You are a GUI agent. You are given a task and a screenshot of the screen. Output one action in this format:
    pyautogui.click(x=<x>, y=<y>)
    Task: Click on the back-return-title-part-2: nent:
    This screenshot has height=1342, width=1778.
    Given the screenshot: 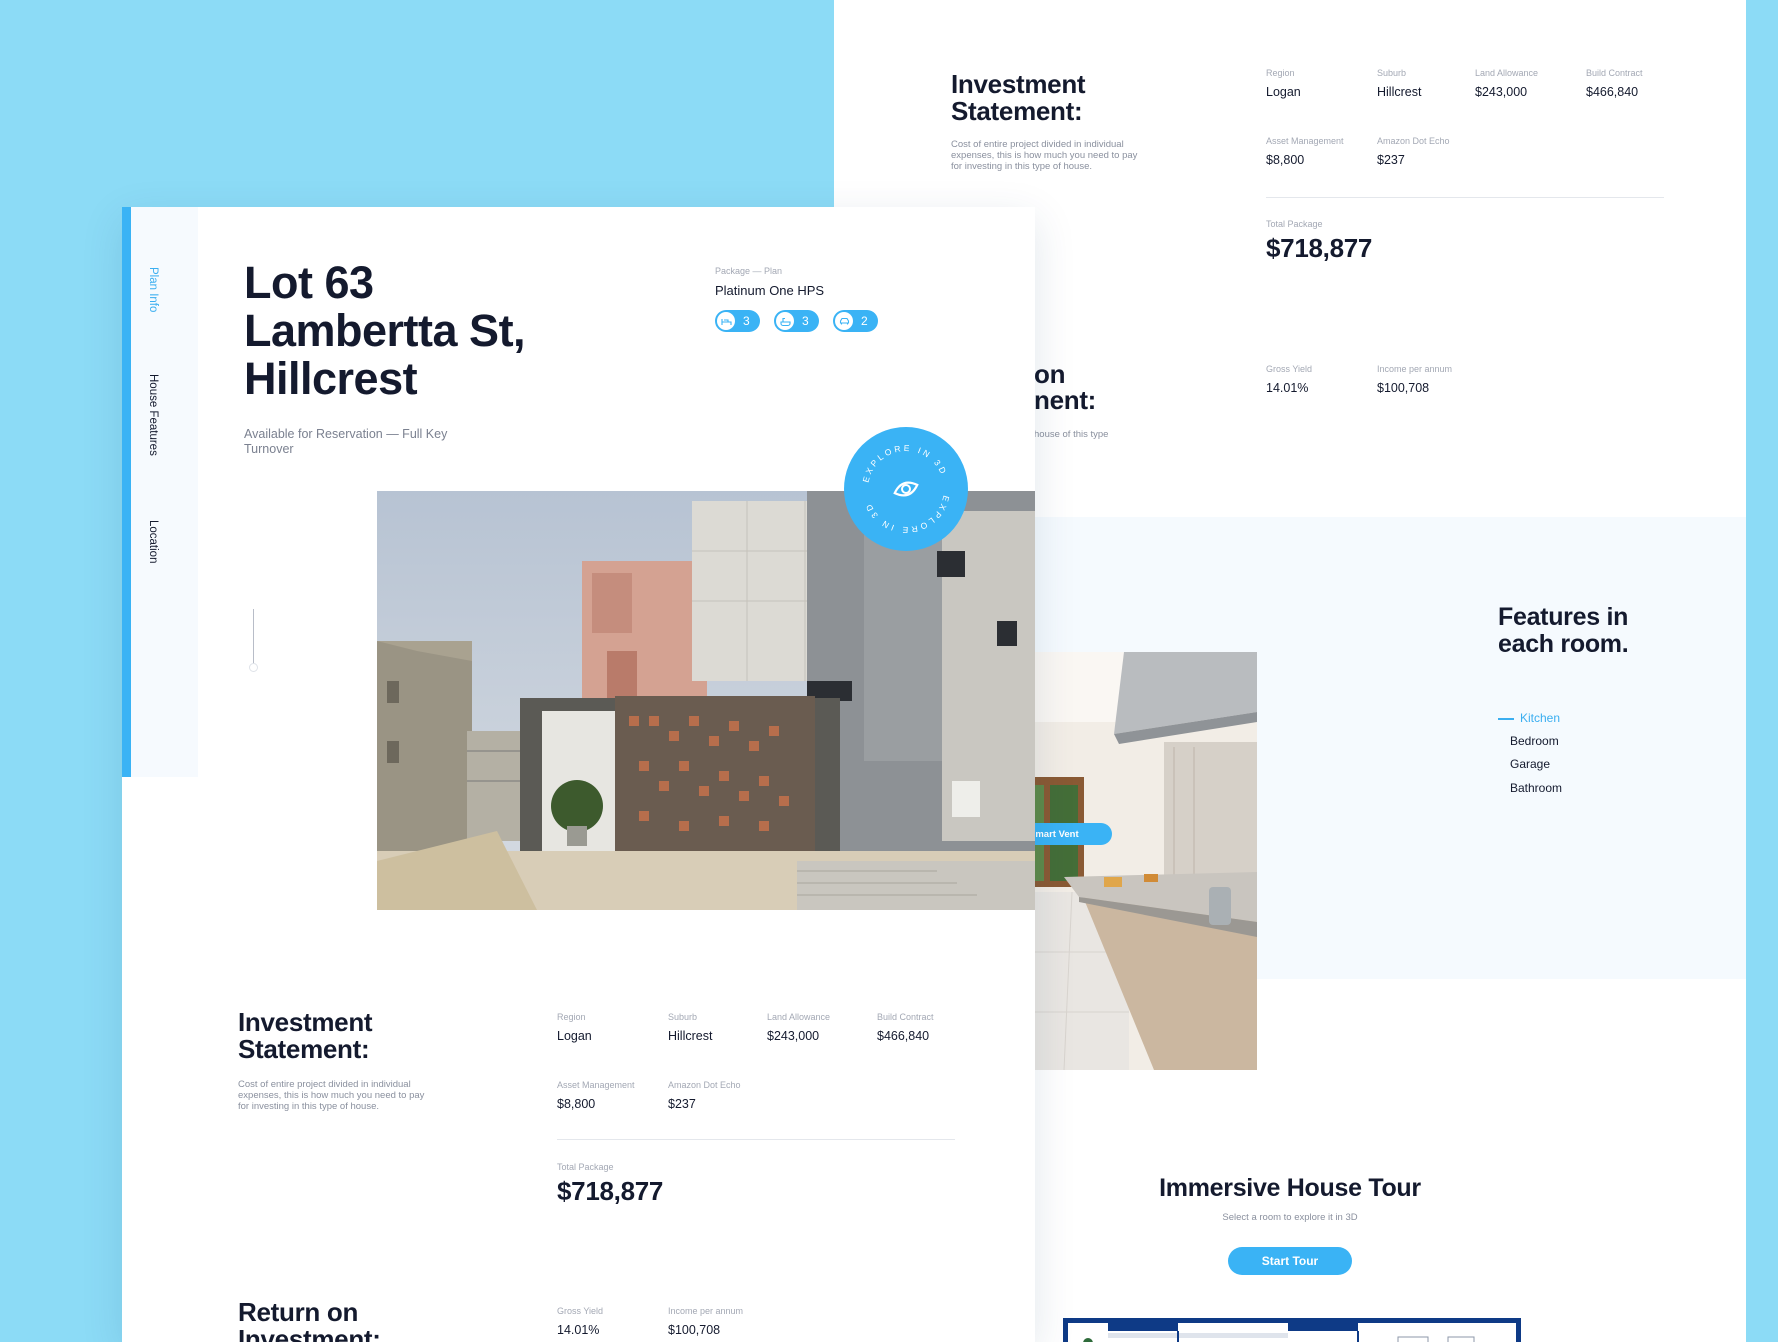 What is the action you would take?
    pyautogui.click(x=1065, y=400)
    